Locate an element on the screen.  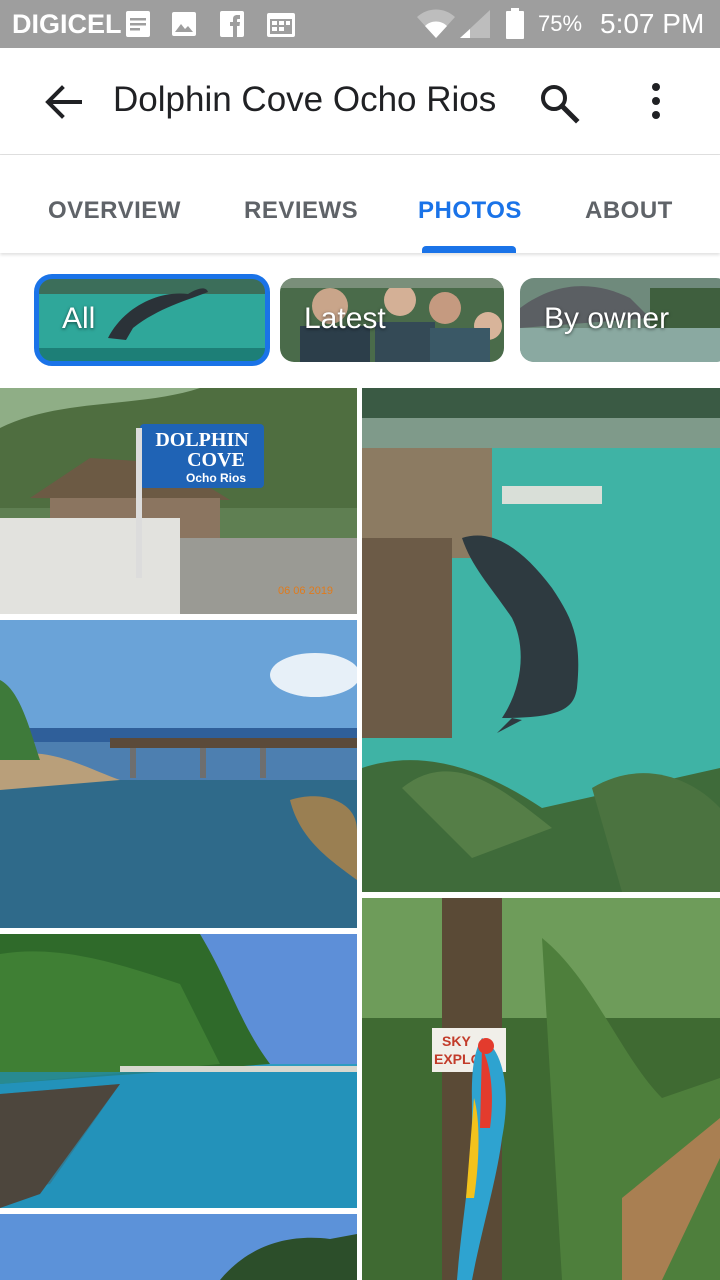
signal-icon is located at coordinates (475, 24).